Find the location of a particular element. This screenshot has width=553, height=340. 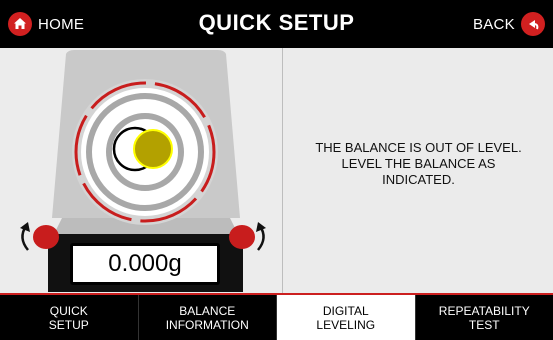

message-line: LEVEL THE BALANCE AS is located at coordinates (418, 163).